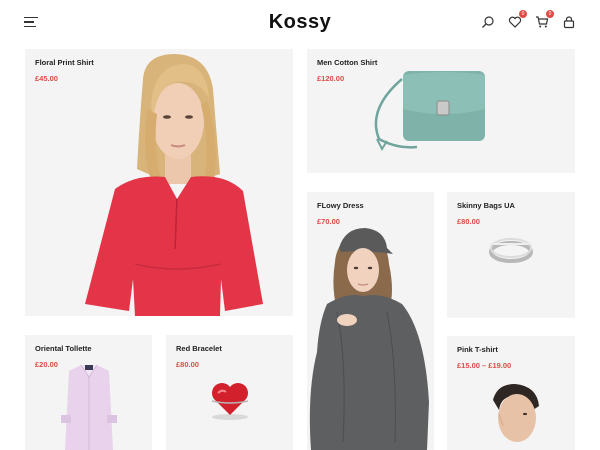  I want to click on cart-count-badge: 0, so click(550, 14).